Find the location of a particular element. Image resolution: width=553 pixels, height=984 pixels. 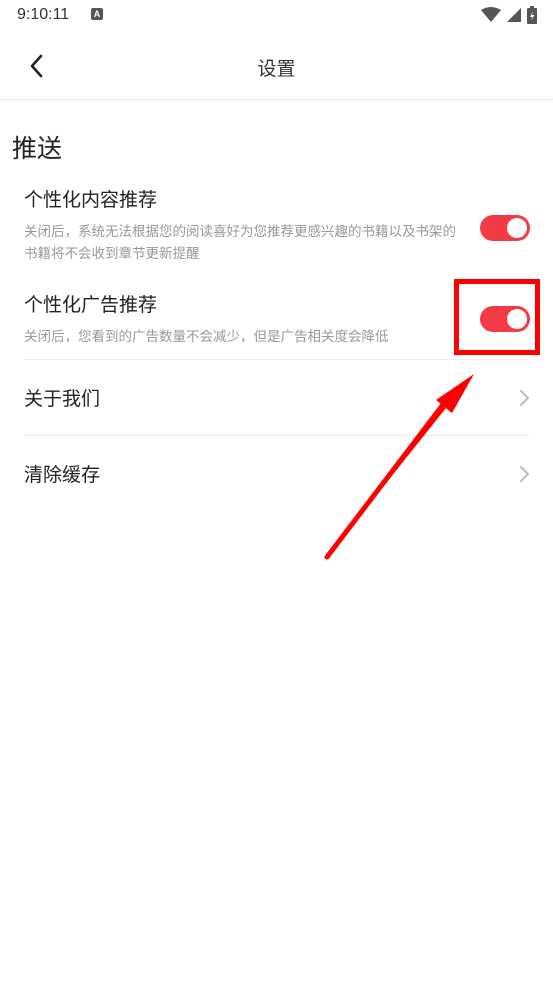

signal-icon is located at coordinates (514, 15).